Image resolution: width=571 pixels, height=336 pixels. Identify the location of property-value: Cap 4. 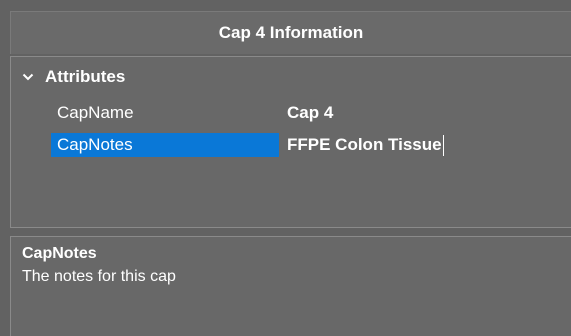
(310, 113).